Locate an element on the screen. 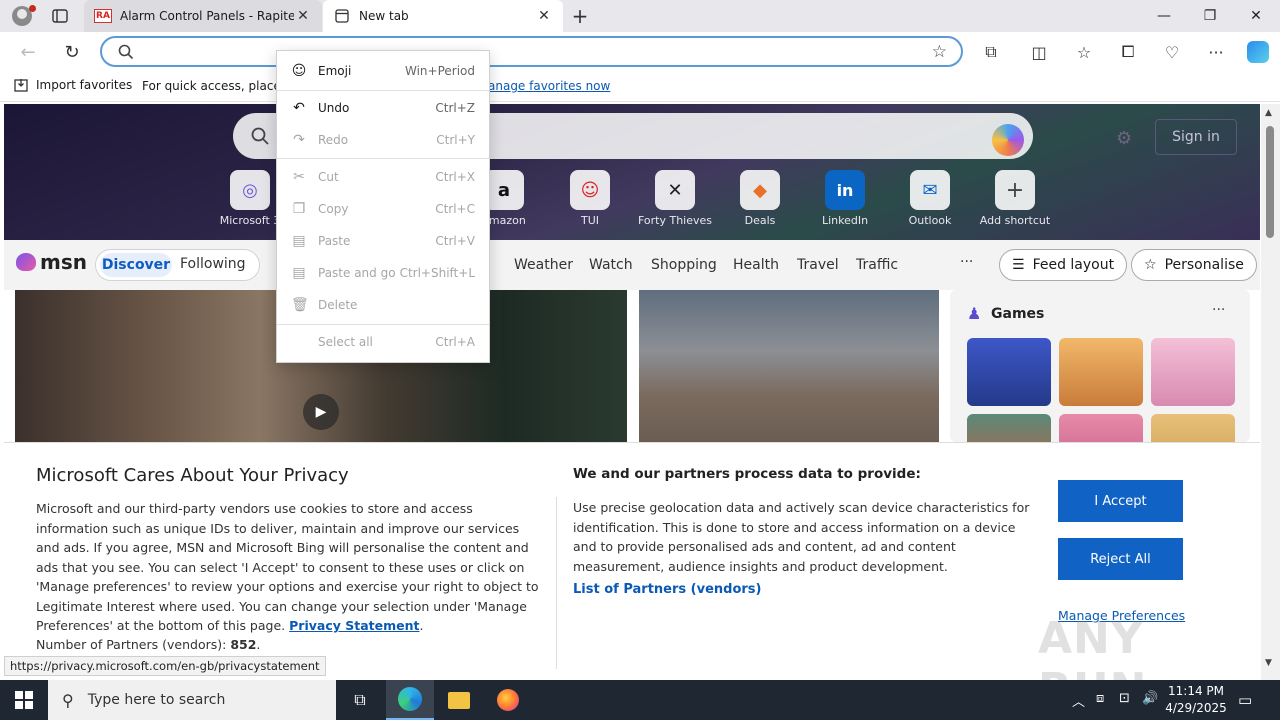  shortcut-tui: ☺ TUI is located at coordinates (590, 198).